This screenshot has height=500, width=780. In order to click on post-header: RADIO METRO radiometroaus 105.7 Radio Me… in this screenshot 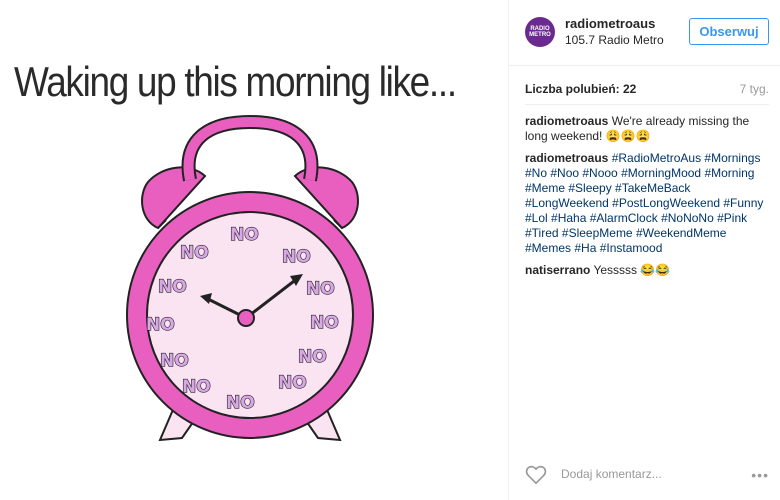, I will do `click(644, 33)`.